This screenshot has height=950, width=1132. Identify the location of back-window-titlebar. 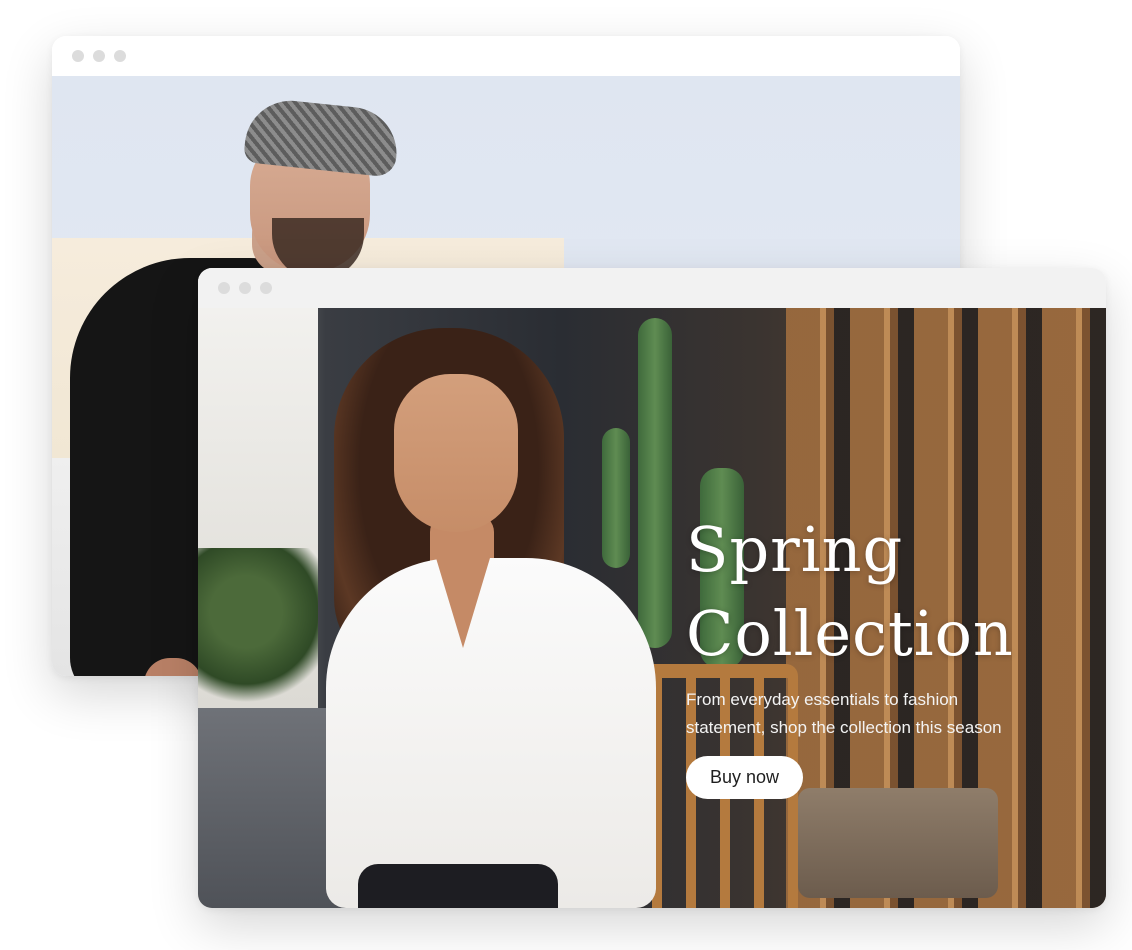
(506, 56).